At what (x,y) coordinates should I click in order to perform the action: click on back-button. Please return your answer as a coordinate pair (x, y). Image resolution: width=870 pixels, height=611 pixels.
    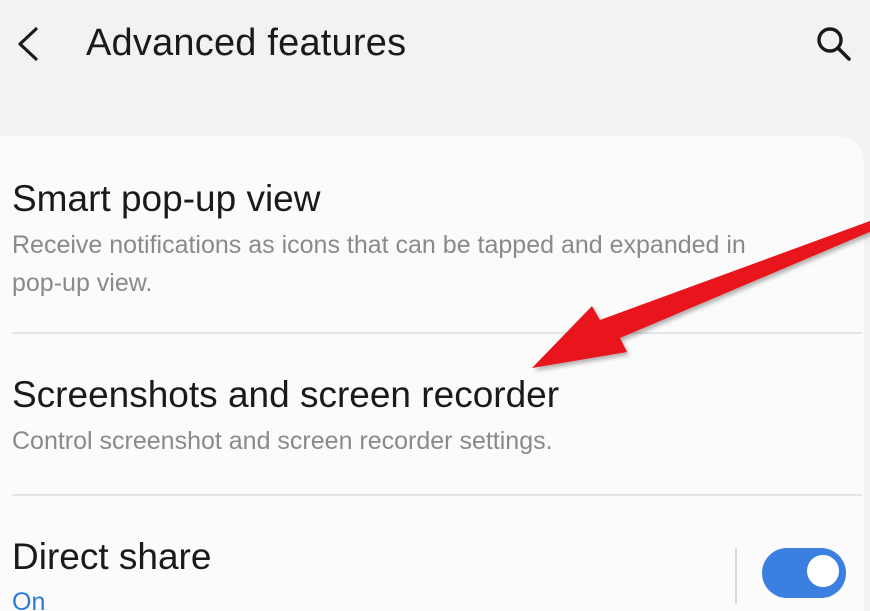
    Looking at the image, I should click on (28, 44).